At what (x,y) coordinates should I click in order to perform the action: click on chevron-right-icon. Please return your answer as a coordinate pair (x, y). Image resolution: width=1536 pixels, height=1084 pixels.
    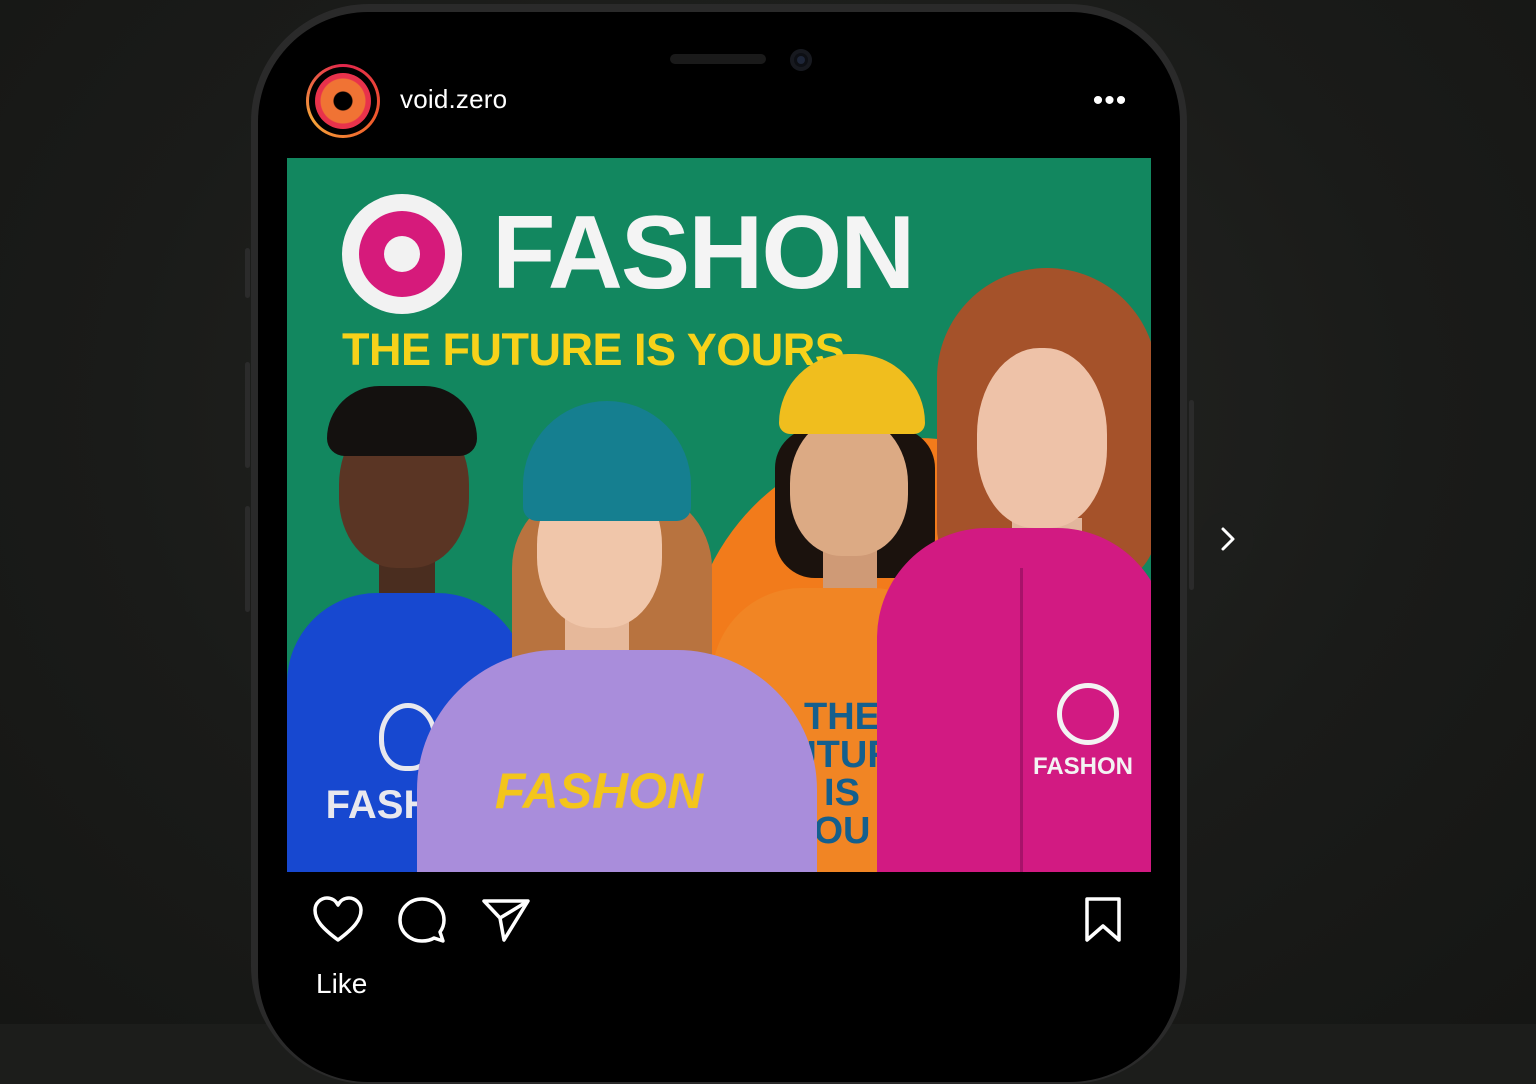
    Looking at the image, I should click on (1228, 539).